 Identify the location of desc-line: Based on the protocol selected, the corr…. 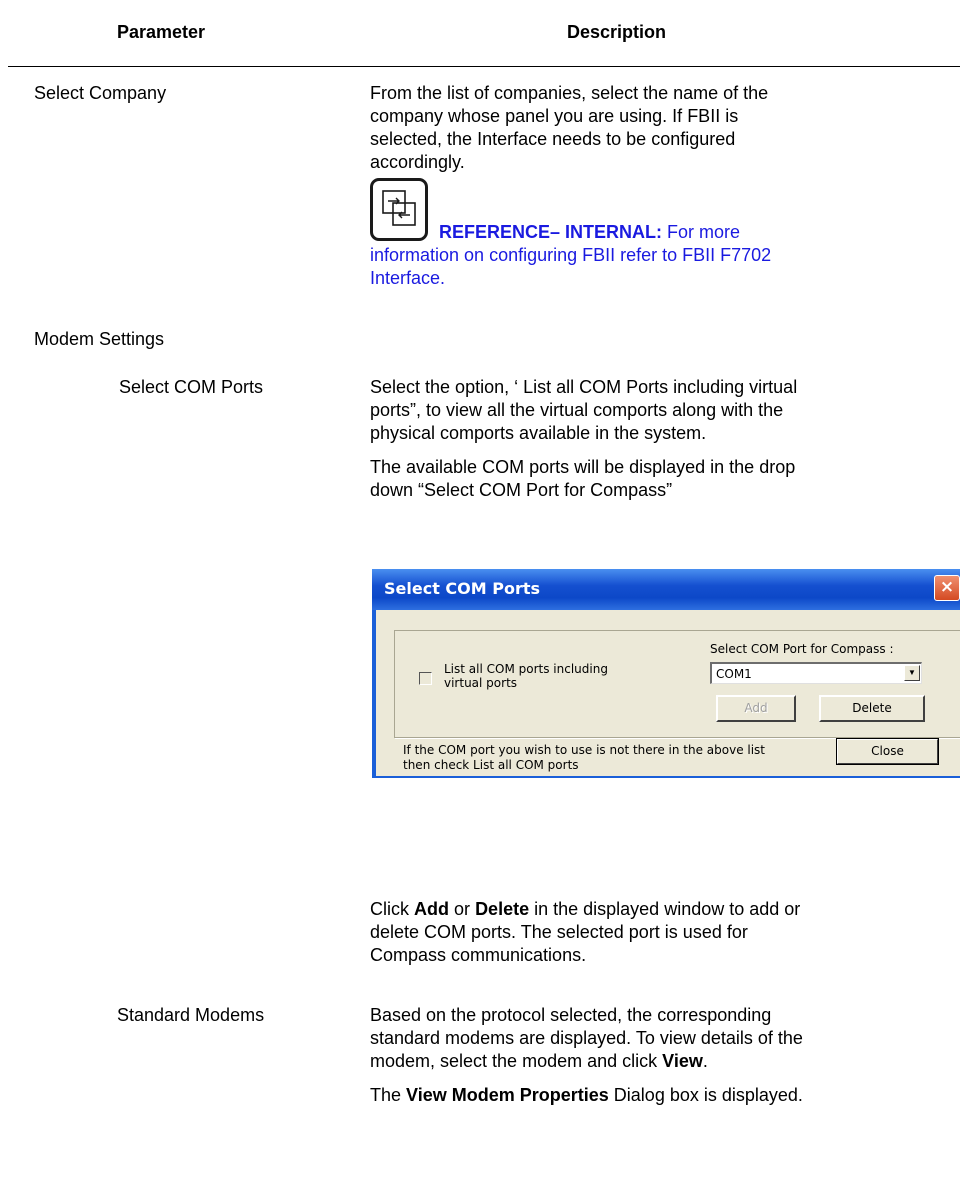
(571, 1015).